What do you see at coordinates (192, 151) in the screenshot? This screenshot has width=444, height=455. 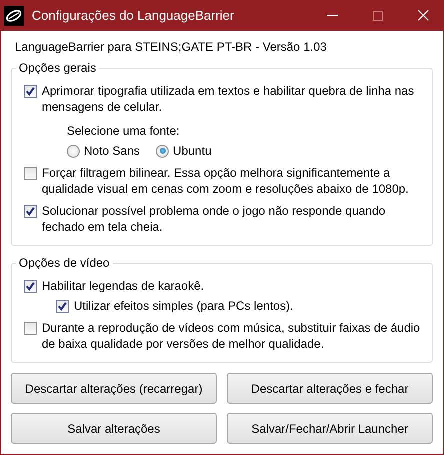 I see `radio-label: Ubuntu` at bounding box center [192, 151].